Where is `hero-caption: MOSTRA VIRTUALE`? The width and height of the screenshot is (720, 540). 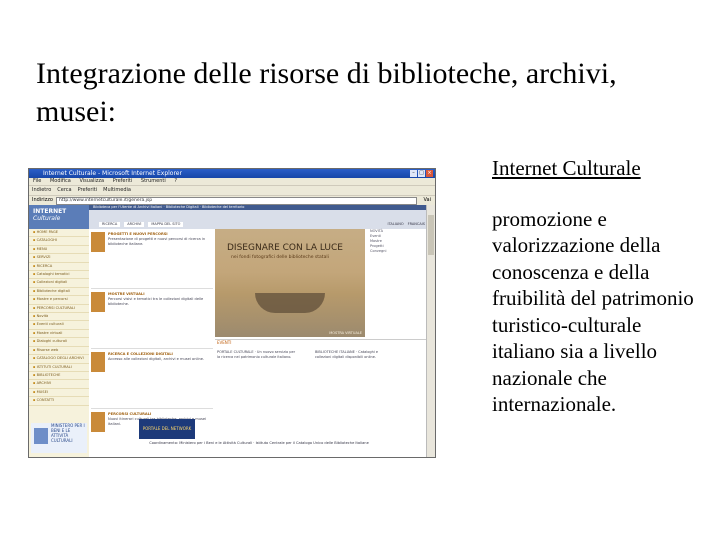 hero-caption: MOSTRA VIRTUALE is located at coordinates (345, 333).